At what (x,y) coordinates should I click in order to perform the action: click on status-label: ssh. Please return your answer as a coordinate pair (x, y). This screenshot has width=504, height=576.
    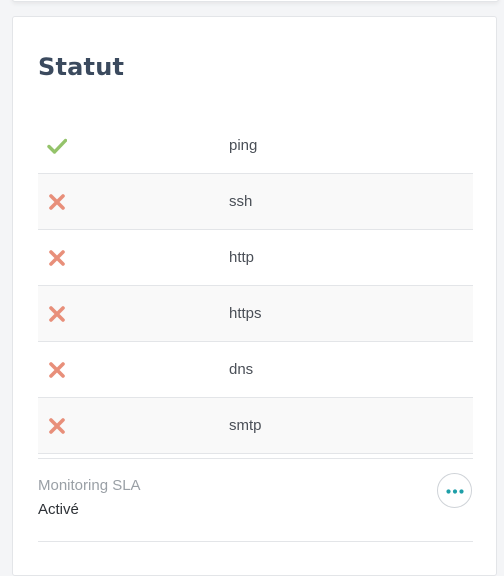
    Looking at the image, I should click on (241, 201).